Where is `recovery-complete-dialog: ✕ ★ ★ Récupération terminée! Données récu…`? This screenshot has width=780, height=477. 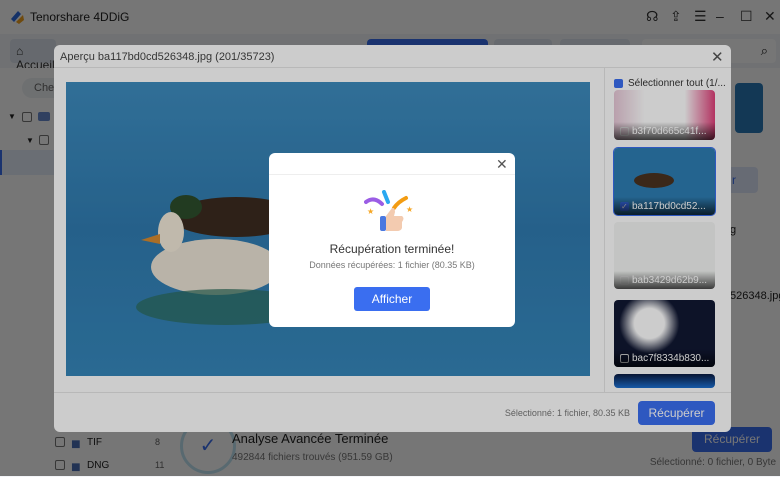
recovery-complete-dialog: ✕ ★ ★ Récupération terminée! Données récu… is located at coordinates (392, 240).